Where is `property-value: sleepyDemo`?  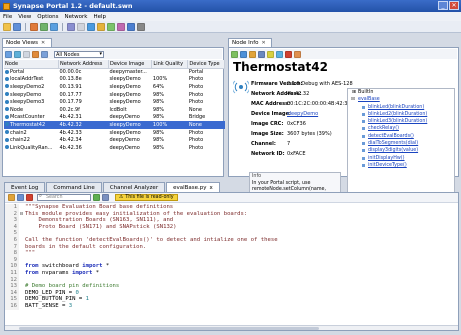
property-value: sleepyDemo is located at coordinates (302, 114).